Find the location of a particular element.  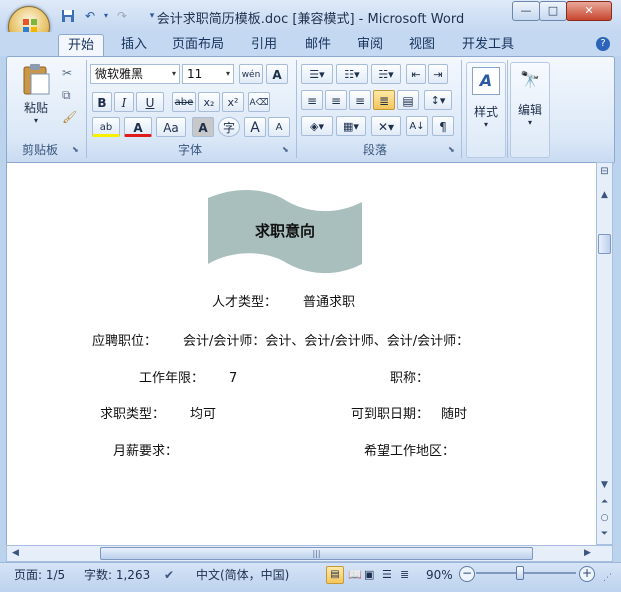

resize-grip-icon: ⋰ is located at coordinates (607, 578).